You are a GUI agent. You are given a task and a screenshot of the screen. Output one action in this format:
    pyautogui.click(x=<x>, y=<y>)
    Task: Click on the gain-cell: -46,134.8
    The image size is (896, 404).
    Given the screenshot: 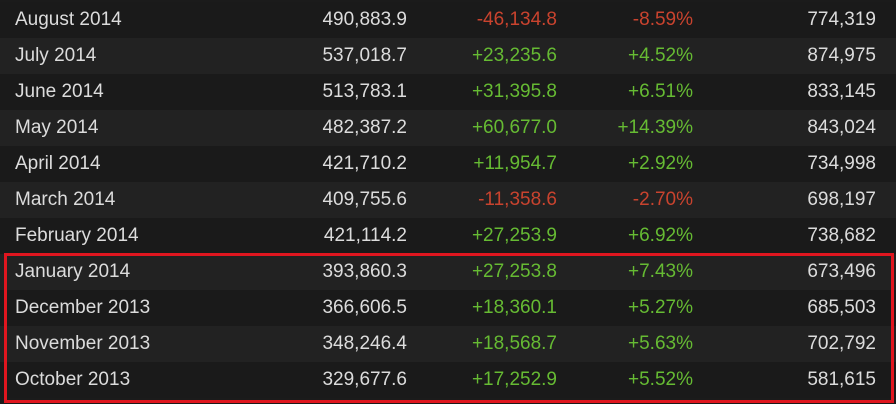 What is the action you would take?
    pyautogui.click(x=516, y=19)
    